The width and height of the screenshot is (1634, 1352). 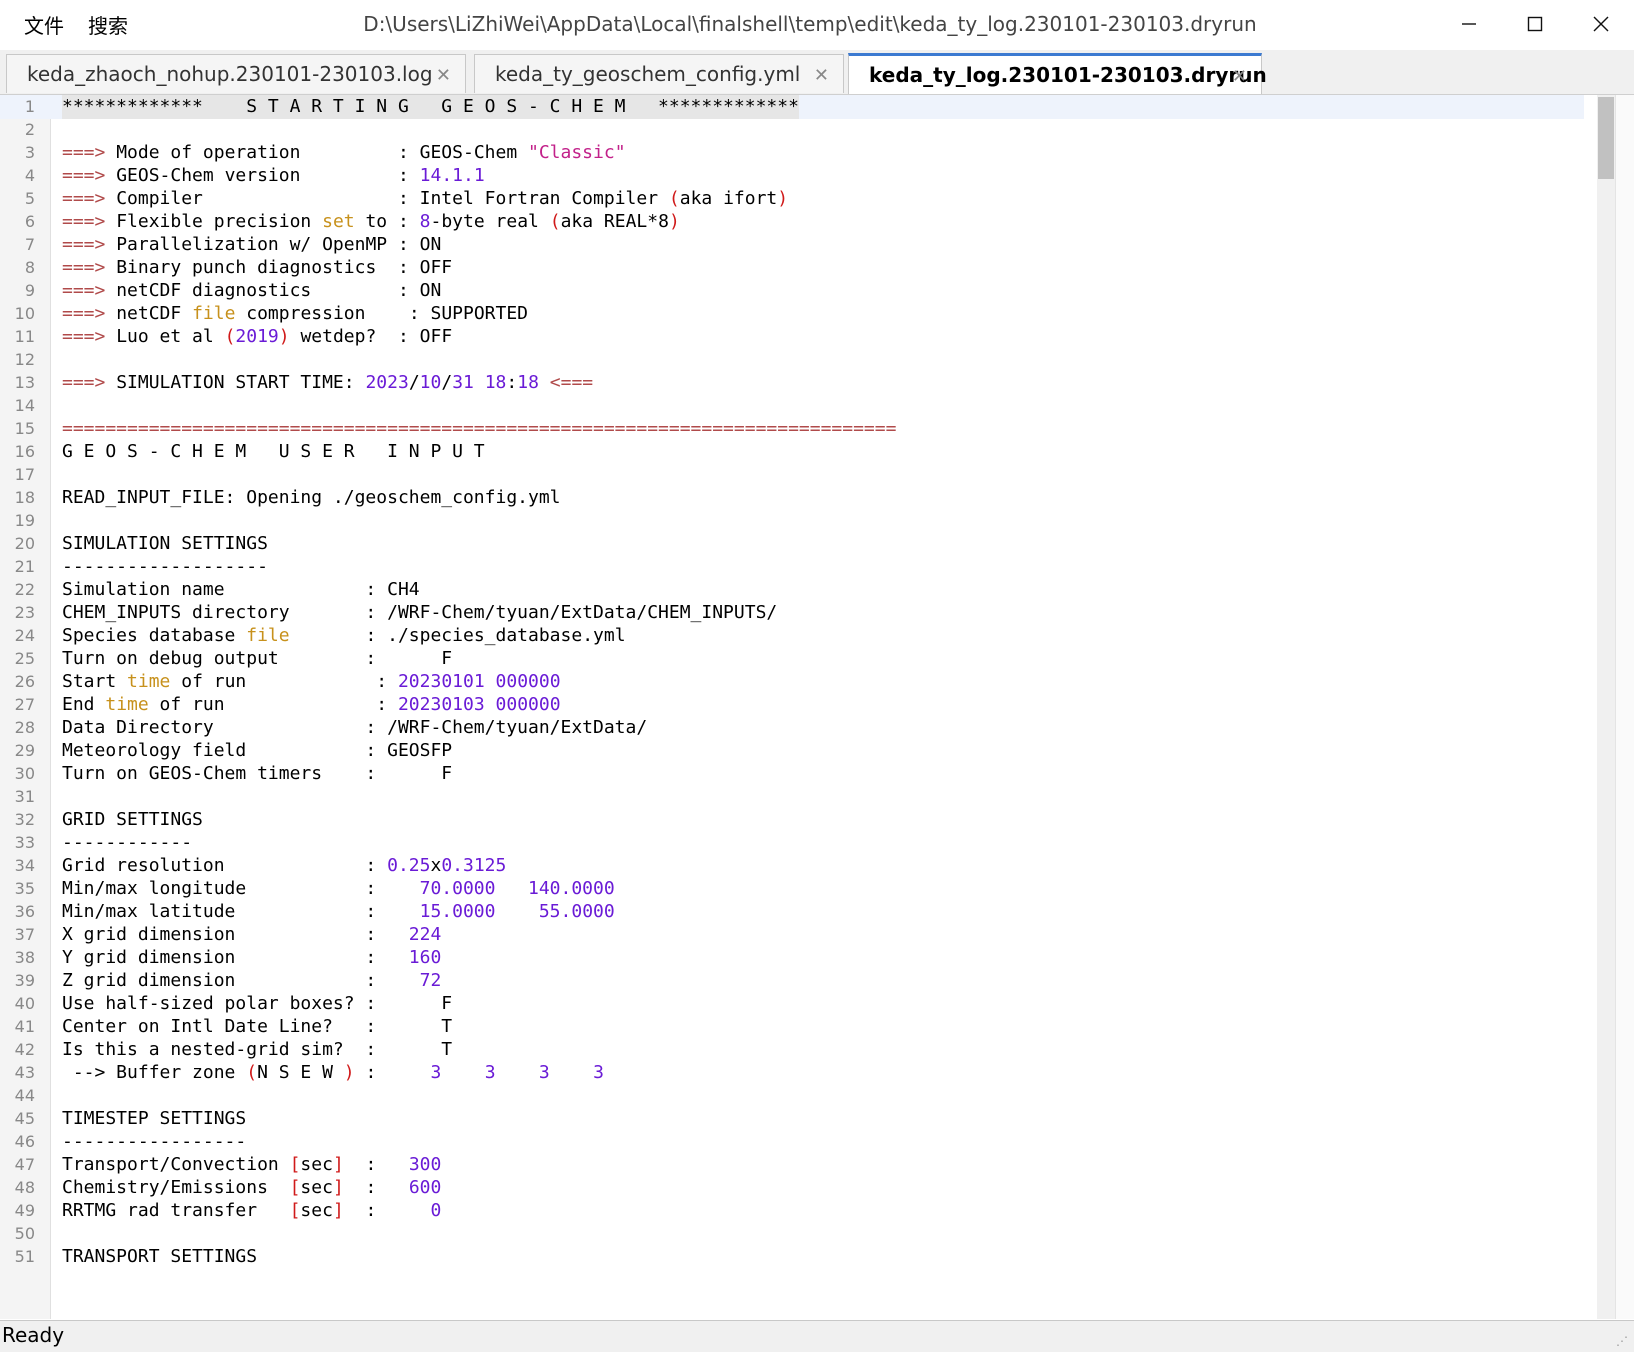 I want to click on line-number: 3, so click(x=29, y=152).